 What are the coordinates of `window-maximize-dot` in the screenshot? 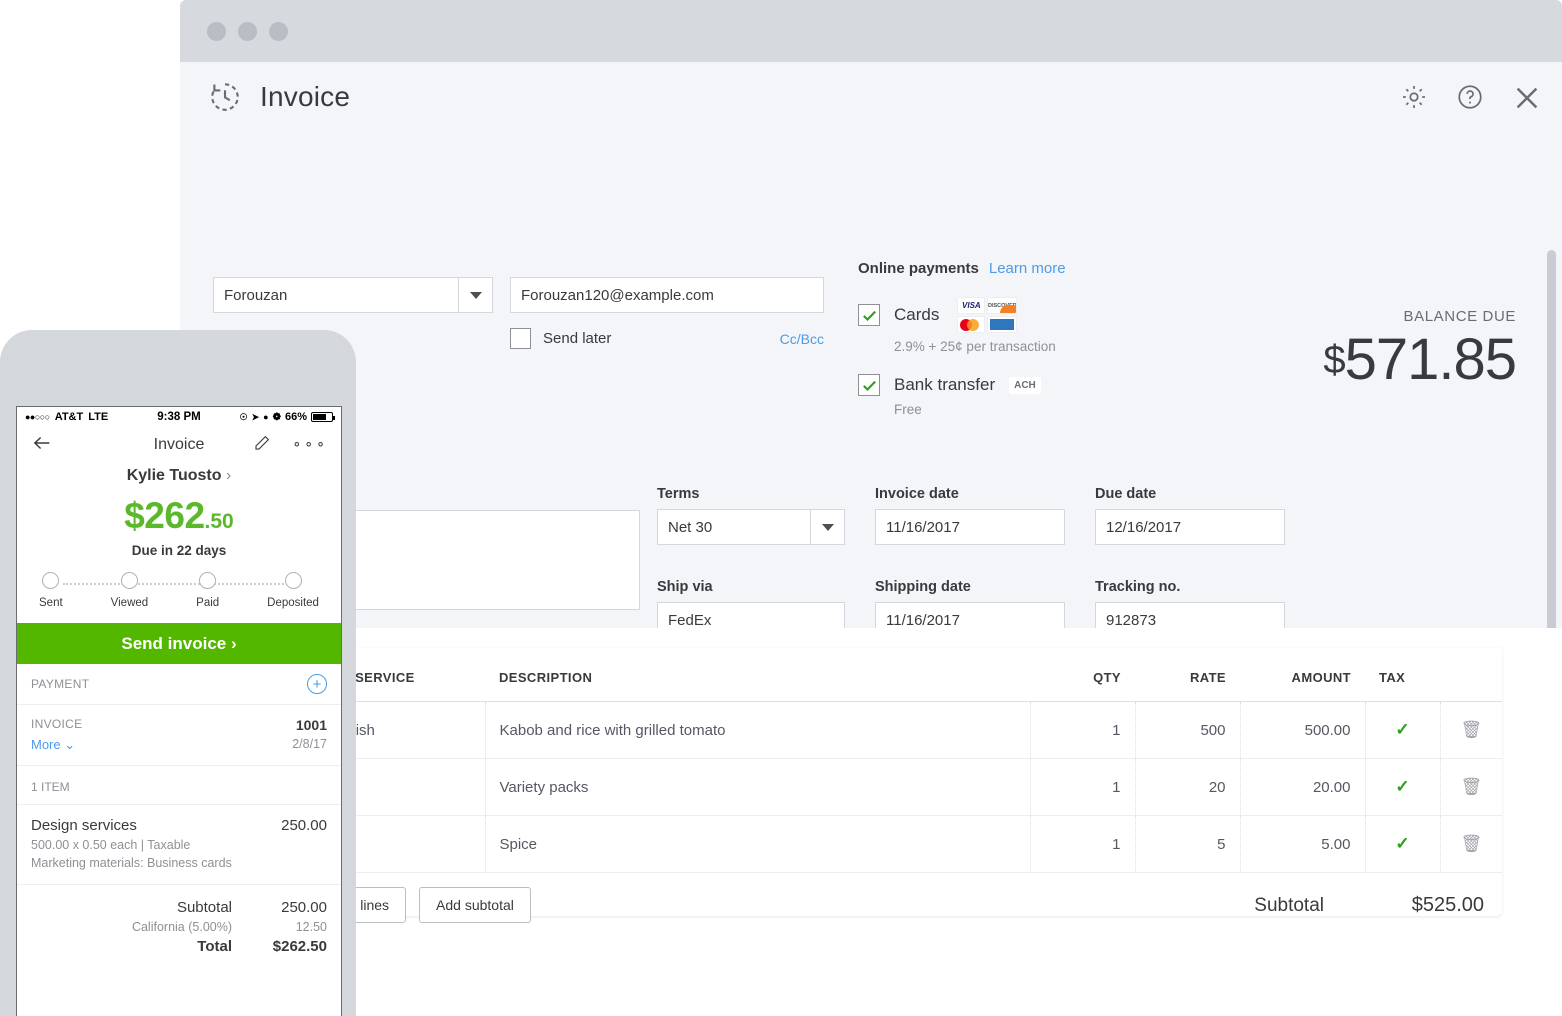 It's located at (278, 31).